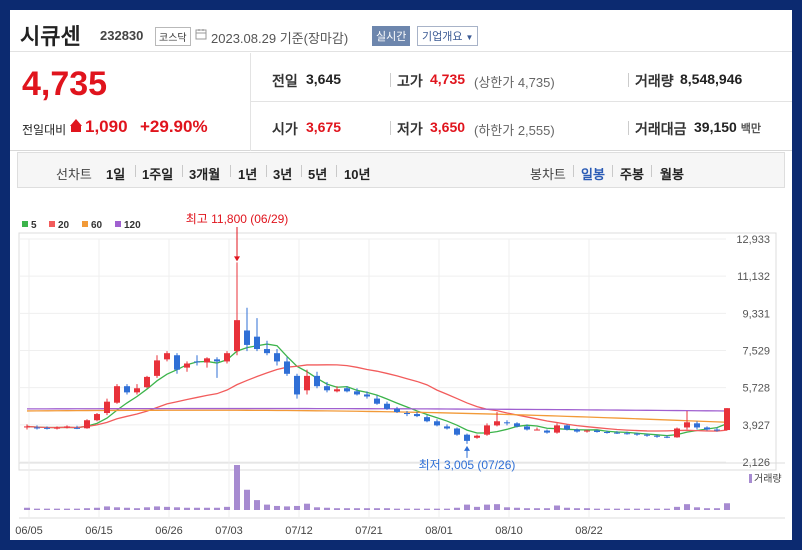 Image resolution: width=802 pixels, height=550 pixels. I want to click on period-1w: 1주일, so click(157, 173).